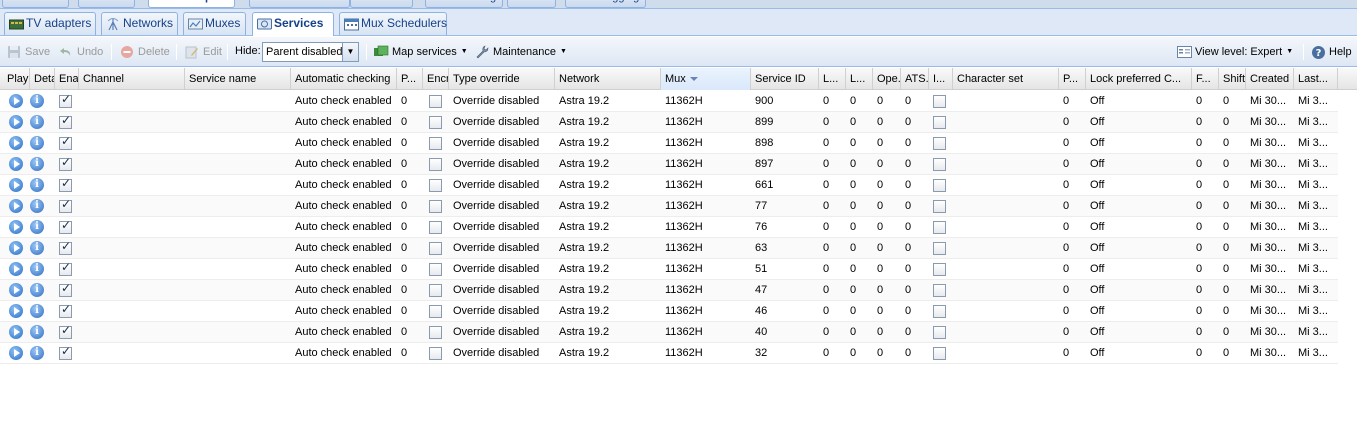  Describe the element at coordinates (300, 4) in the screenshot. I see `main-tab-channel-epg: Channel / EPG` at that location.